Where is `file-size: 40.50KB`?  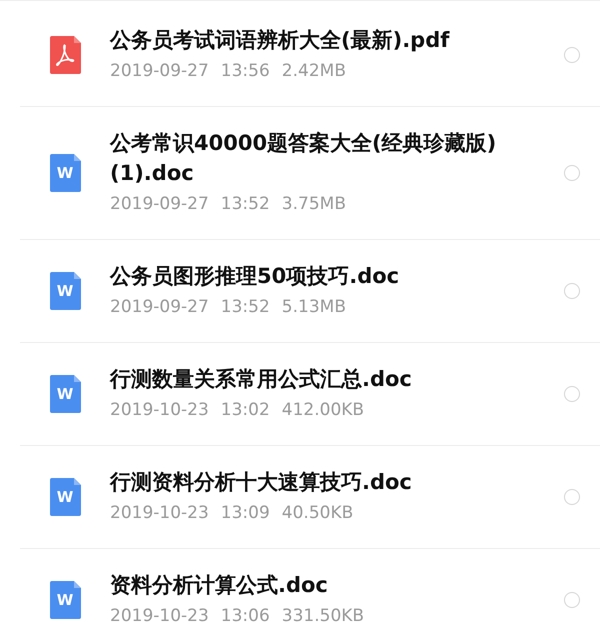
file-size: 40.50KB is located at coordinates (318, 513).